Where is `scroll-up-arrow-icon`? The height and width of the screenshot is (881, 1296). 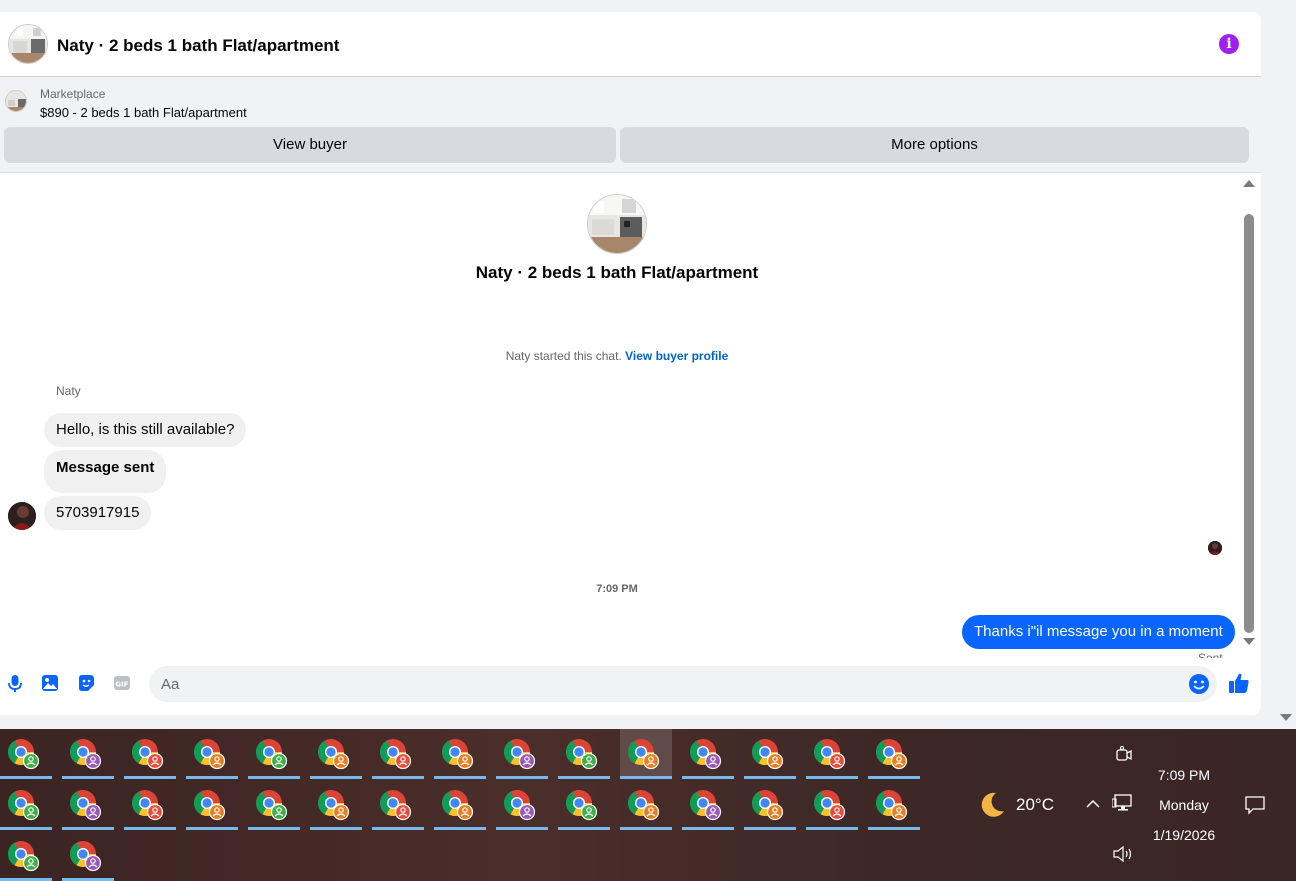 scroll-up-arrow-icon is located at coordinates (1249, 183).